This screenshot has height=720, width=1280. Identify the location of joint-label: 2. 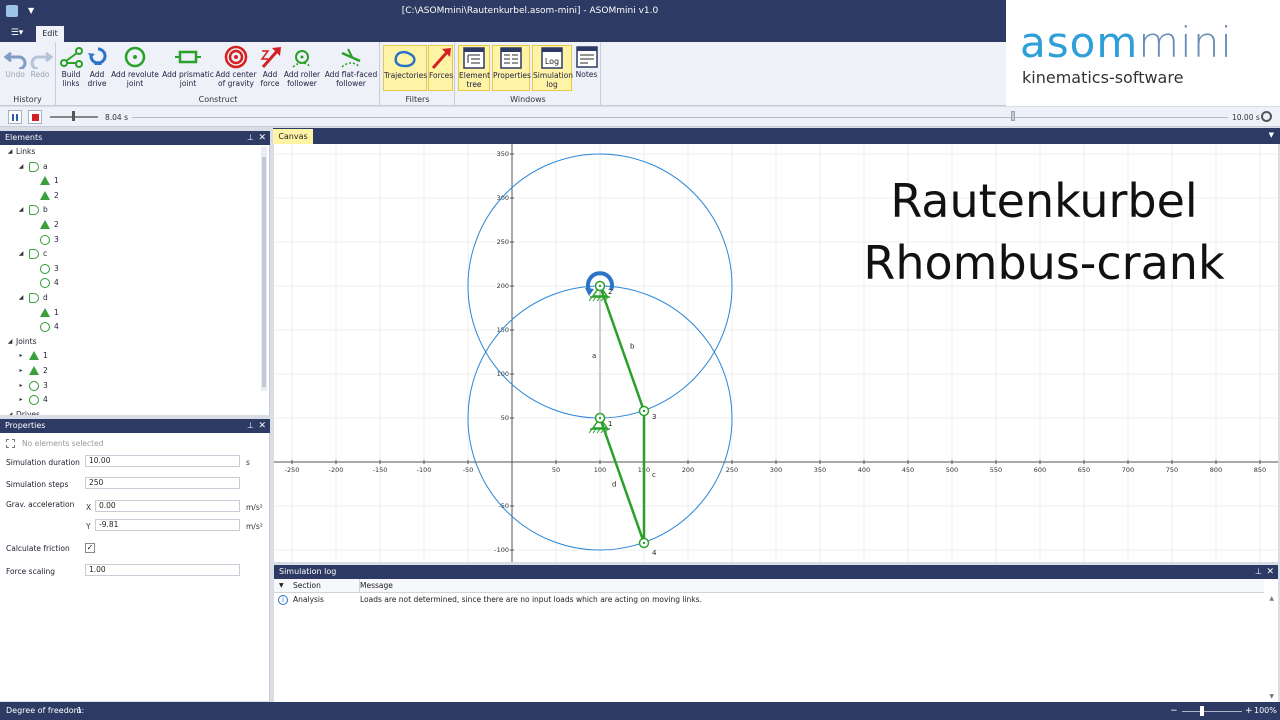
(610, 292).